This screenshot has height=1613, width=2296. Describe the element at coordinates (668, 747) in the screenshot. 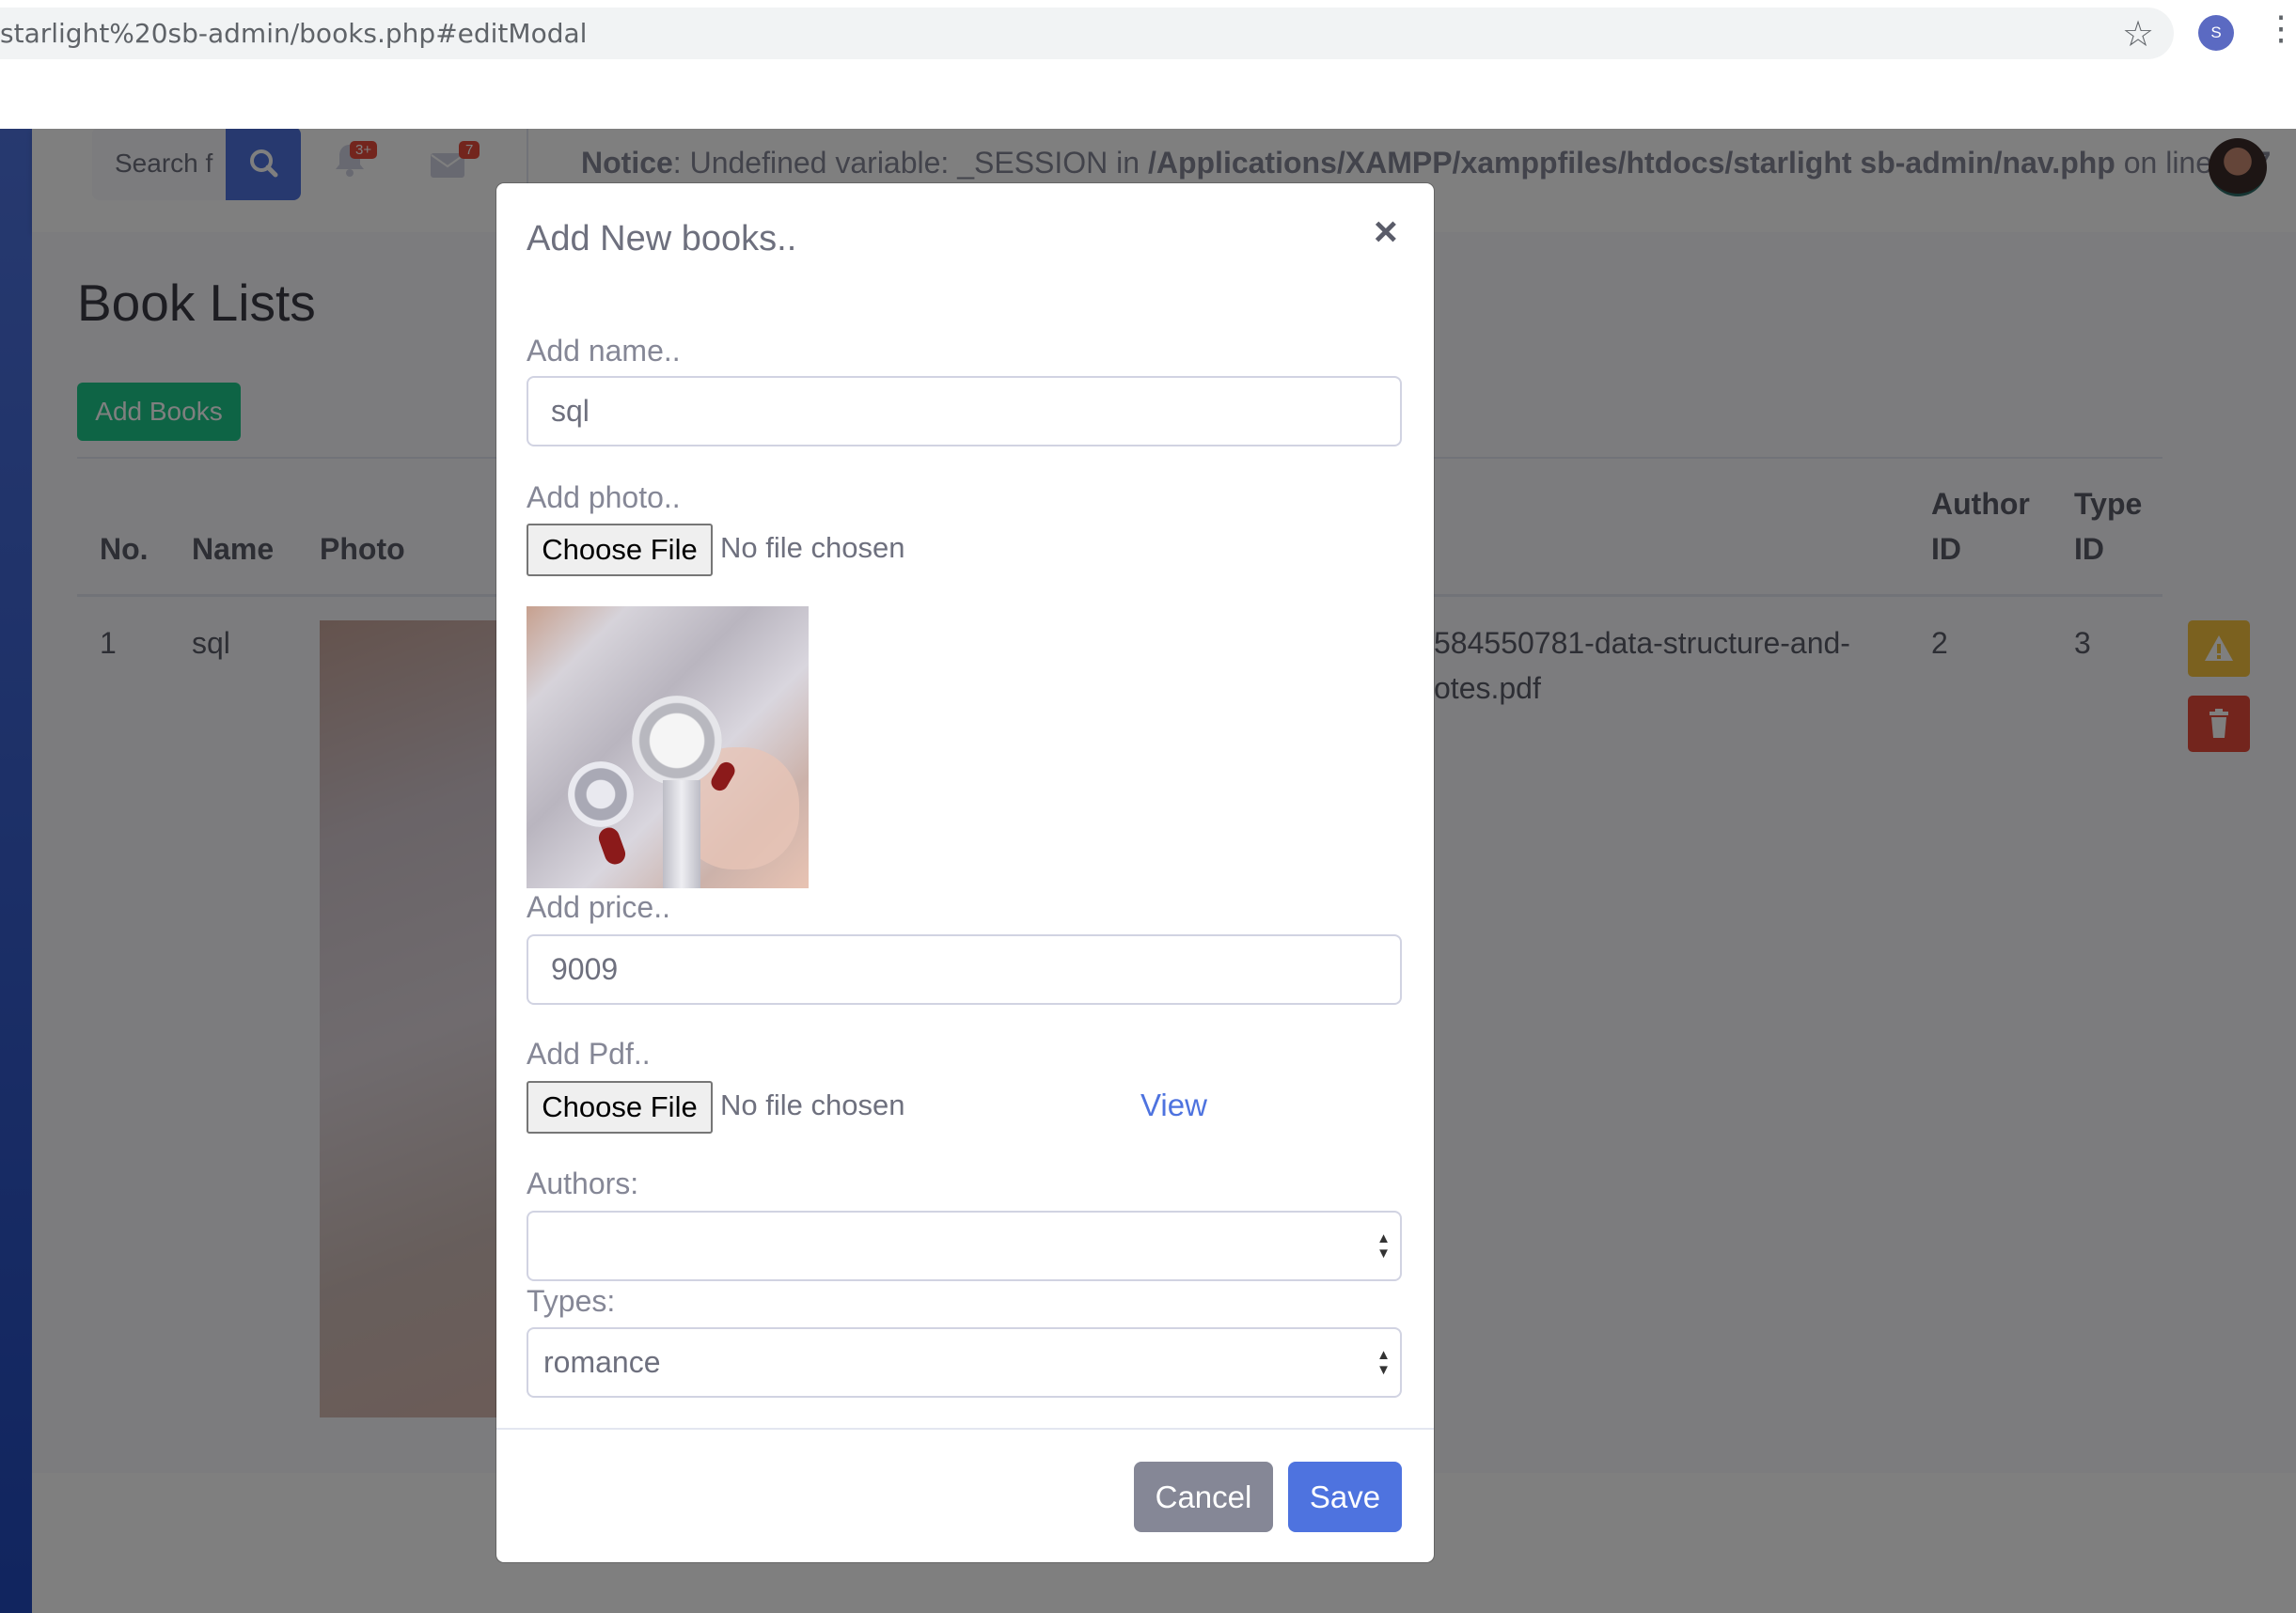

I see `photo-preview` at that location.